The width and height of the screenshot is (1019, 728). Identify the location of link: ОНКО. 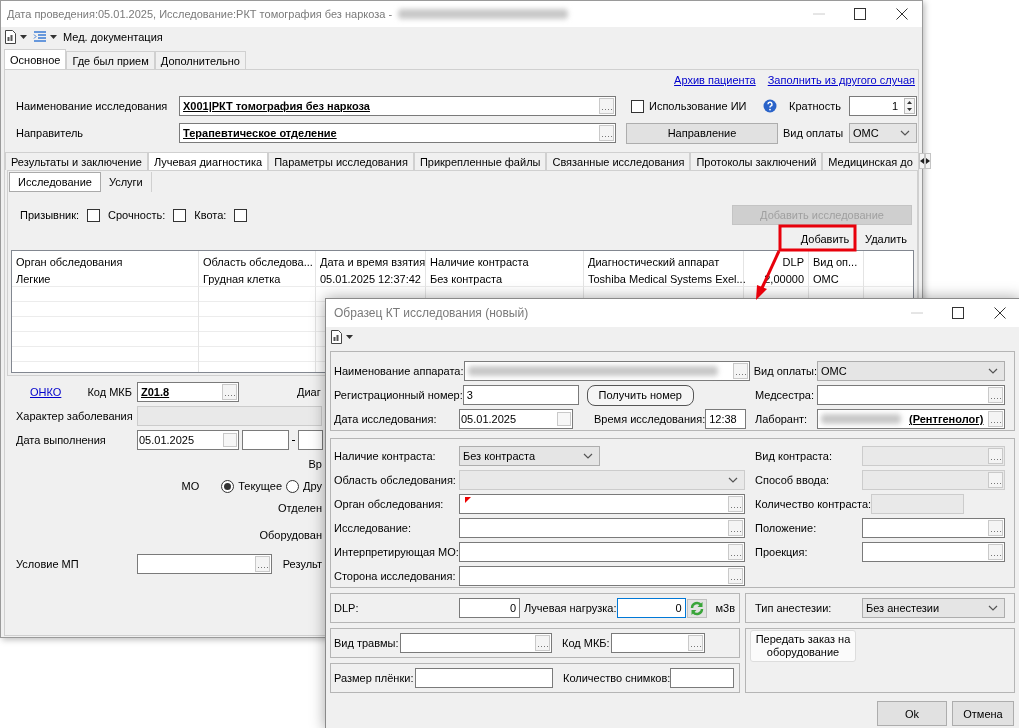
(46, 392).